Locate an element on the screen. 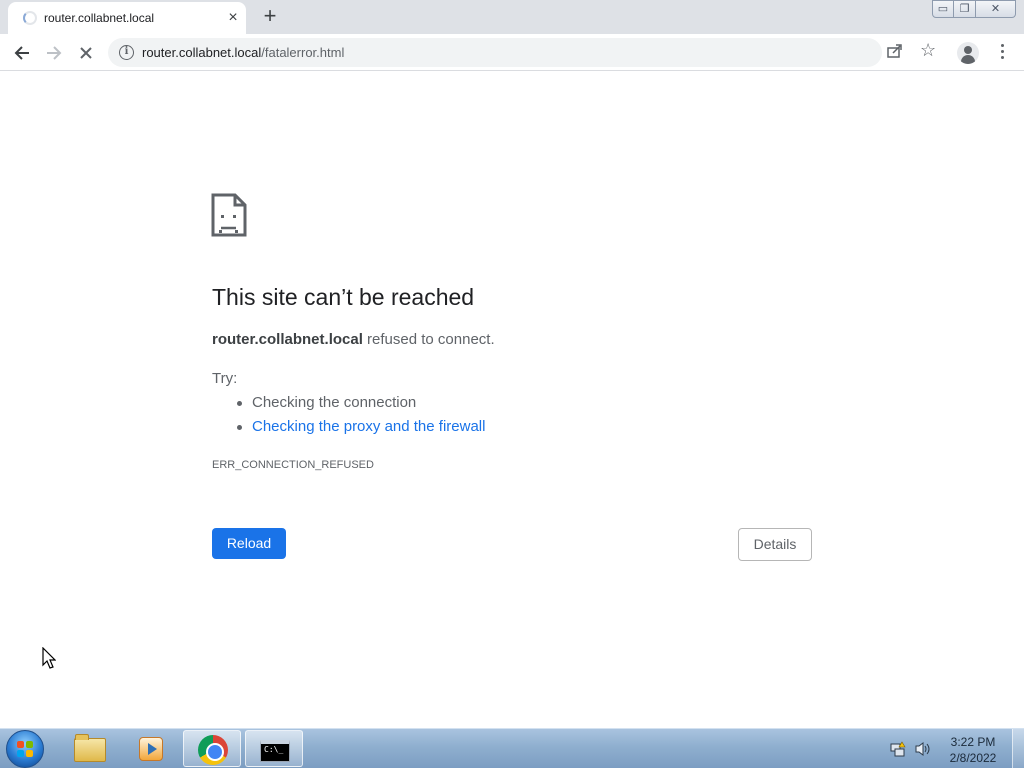  taskbar-explorer is located at coordinates (89, 748).